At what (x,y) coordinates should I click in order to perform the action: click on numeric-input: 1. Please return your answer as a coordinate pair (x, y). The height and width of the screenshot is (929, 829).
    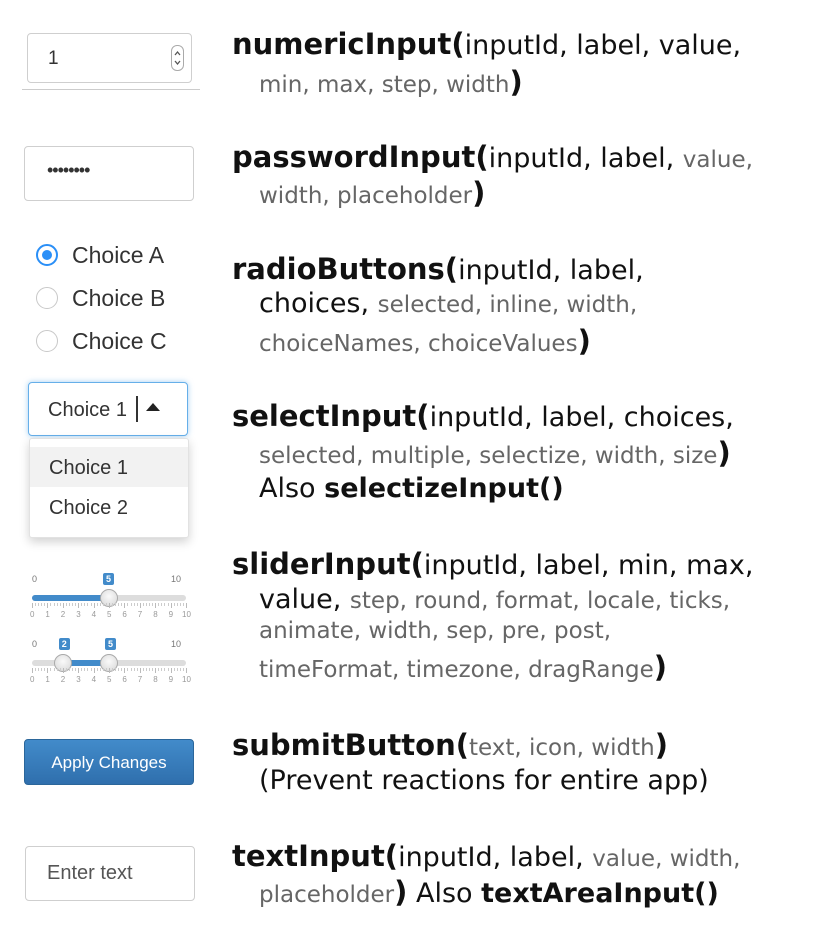
    Looking at the image, I should click on (109, 58).